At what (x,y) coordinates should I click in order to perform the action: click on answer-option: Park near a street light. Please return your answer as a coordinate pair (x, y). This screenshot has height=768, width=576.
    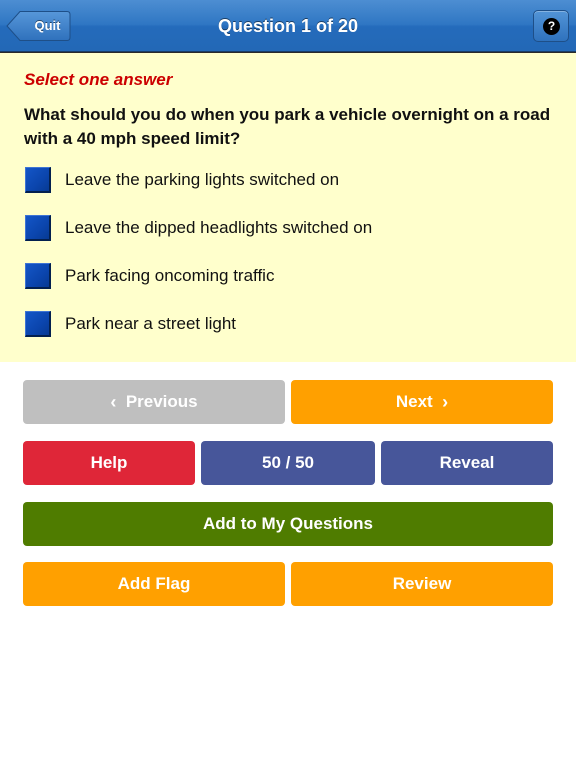
    Looking at the image, I should click on (284, 324).